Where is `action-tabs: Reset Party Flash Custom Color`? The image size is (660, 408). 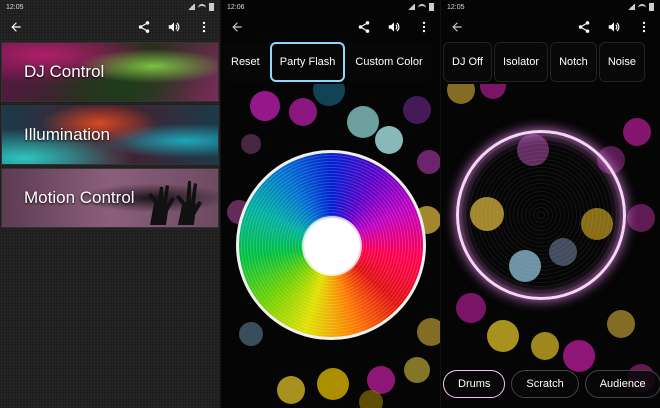 action-tabs: Reset Party Flash Custom Color is located at coordinates (326, 62).